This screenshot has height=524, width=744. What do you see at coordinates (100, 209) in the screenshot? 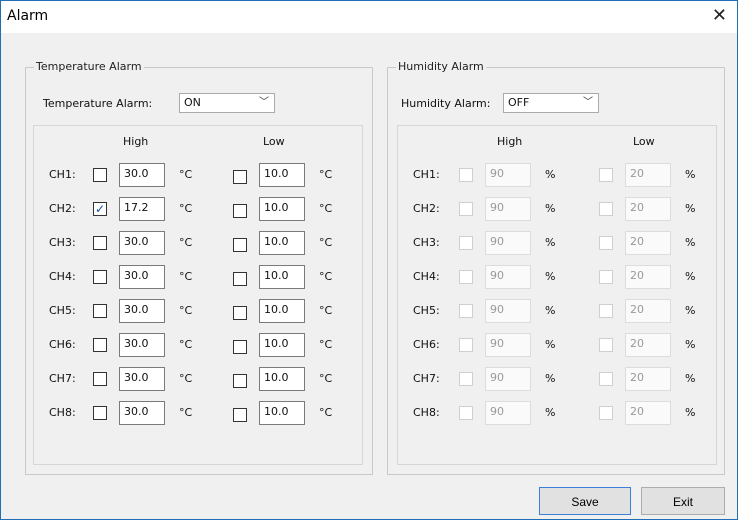
I see `high-alarm-checkbox-checked: ✓` at bounding box center [100, 209].